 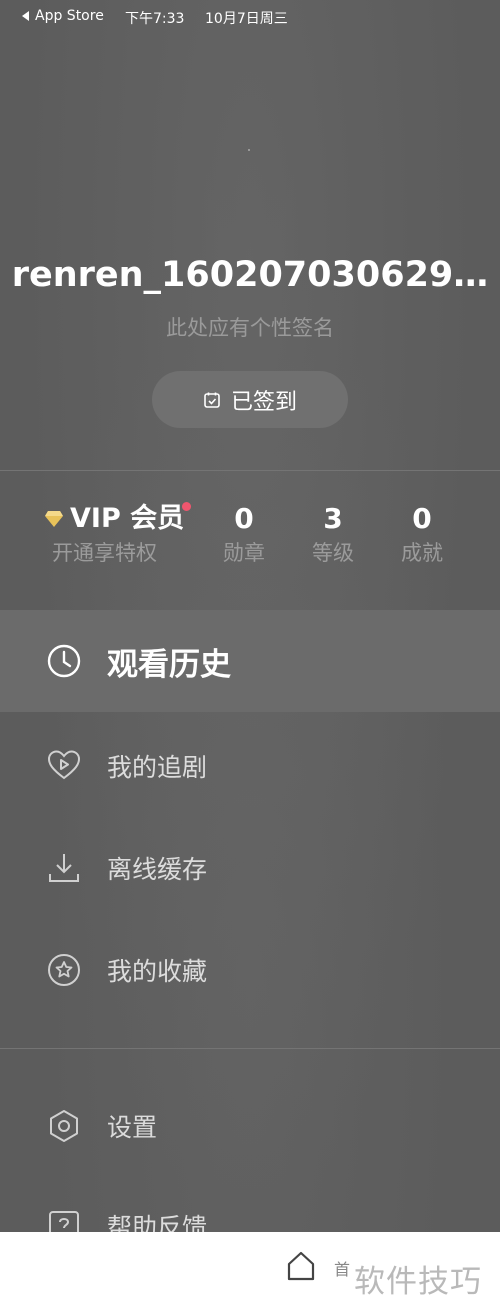 I want to click on clock-icon, so click(x=64, y=661).